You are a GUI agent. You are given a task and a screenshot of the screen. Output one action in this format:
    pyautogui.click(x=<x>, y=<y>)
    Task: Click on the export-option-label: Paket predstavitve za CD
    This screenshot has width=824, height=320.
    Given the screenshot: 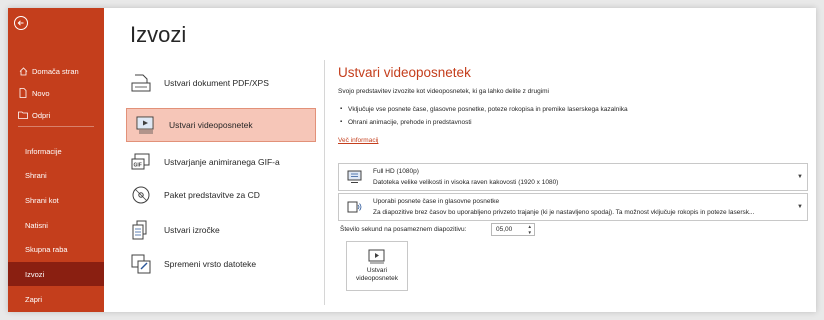 What is the action you would take?
    pyautogui.click(x=212, y=195)
    